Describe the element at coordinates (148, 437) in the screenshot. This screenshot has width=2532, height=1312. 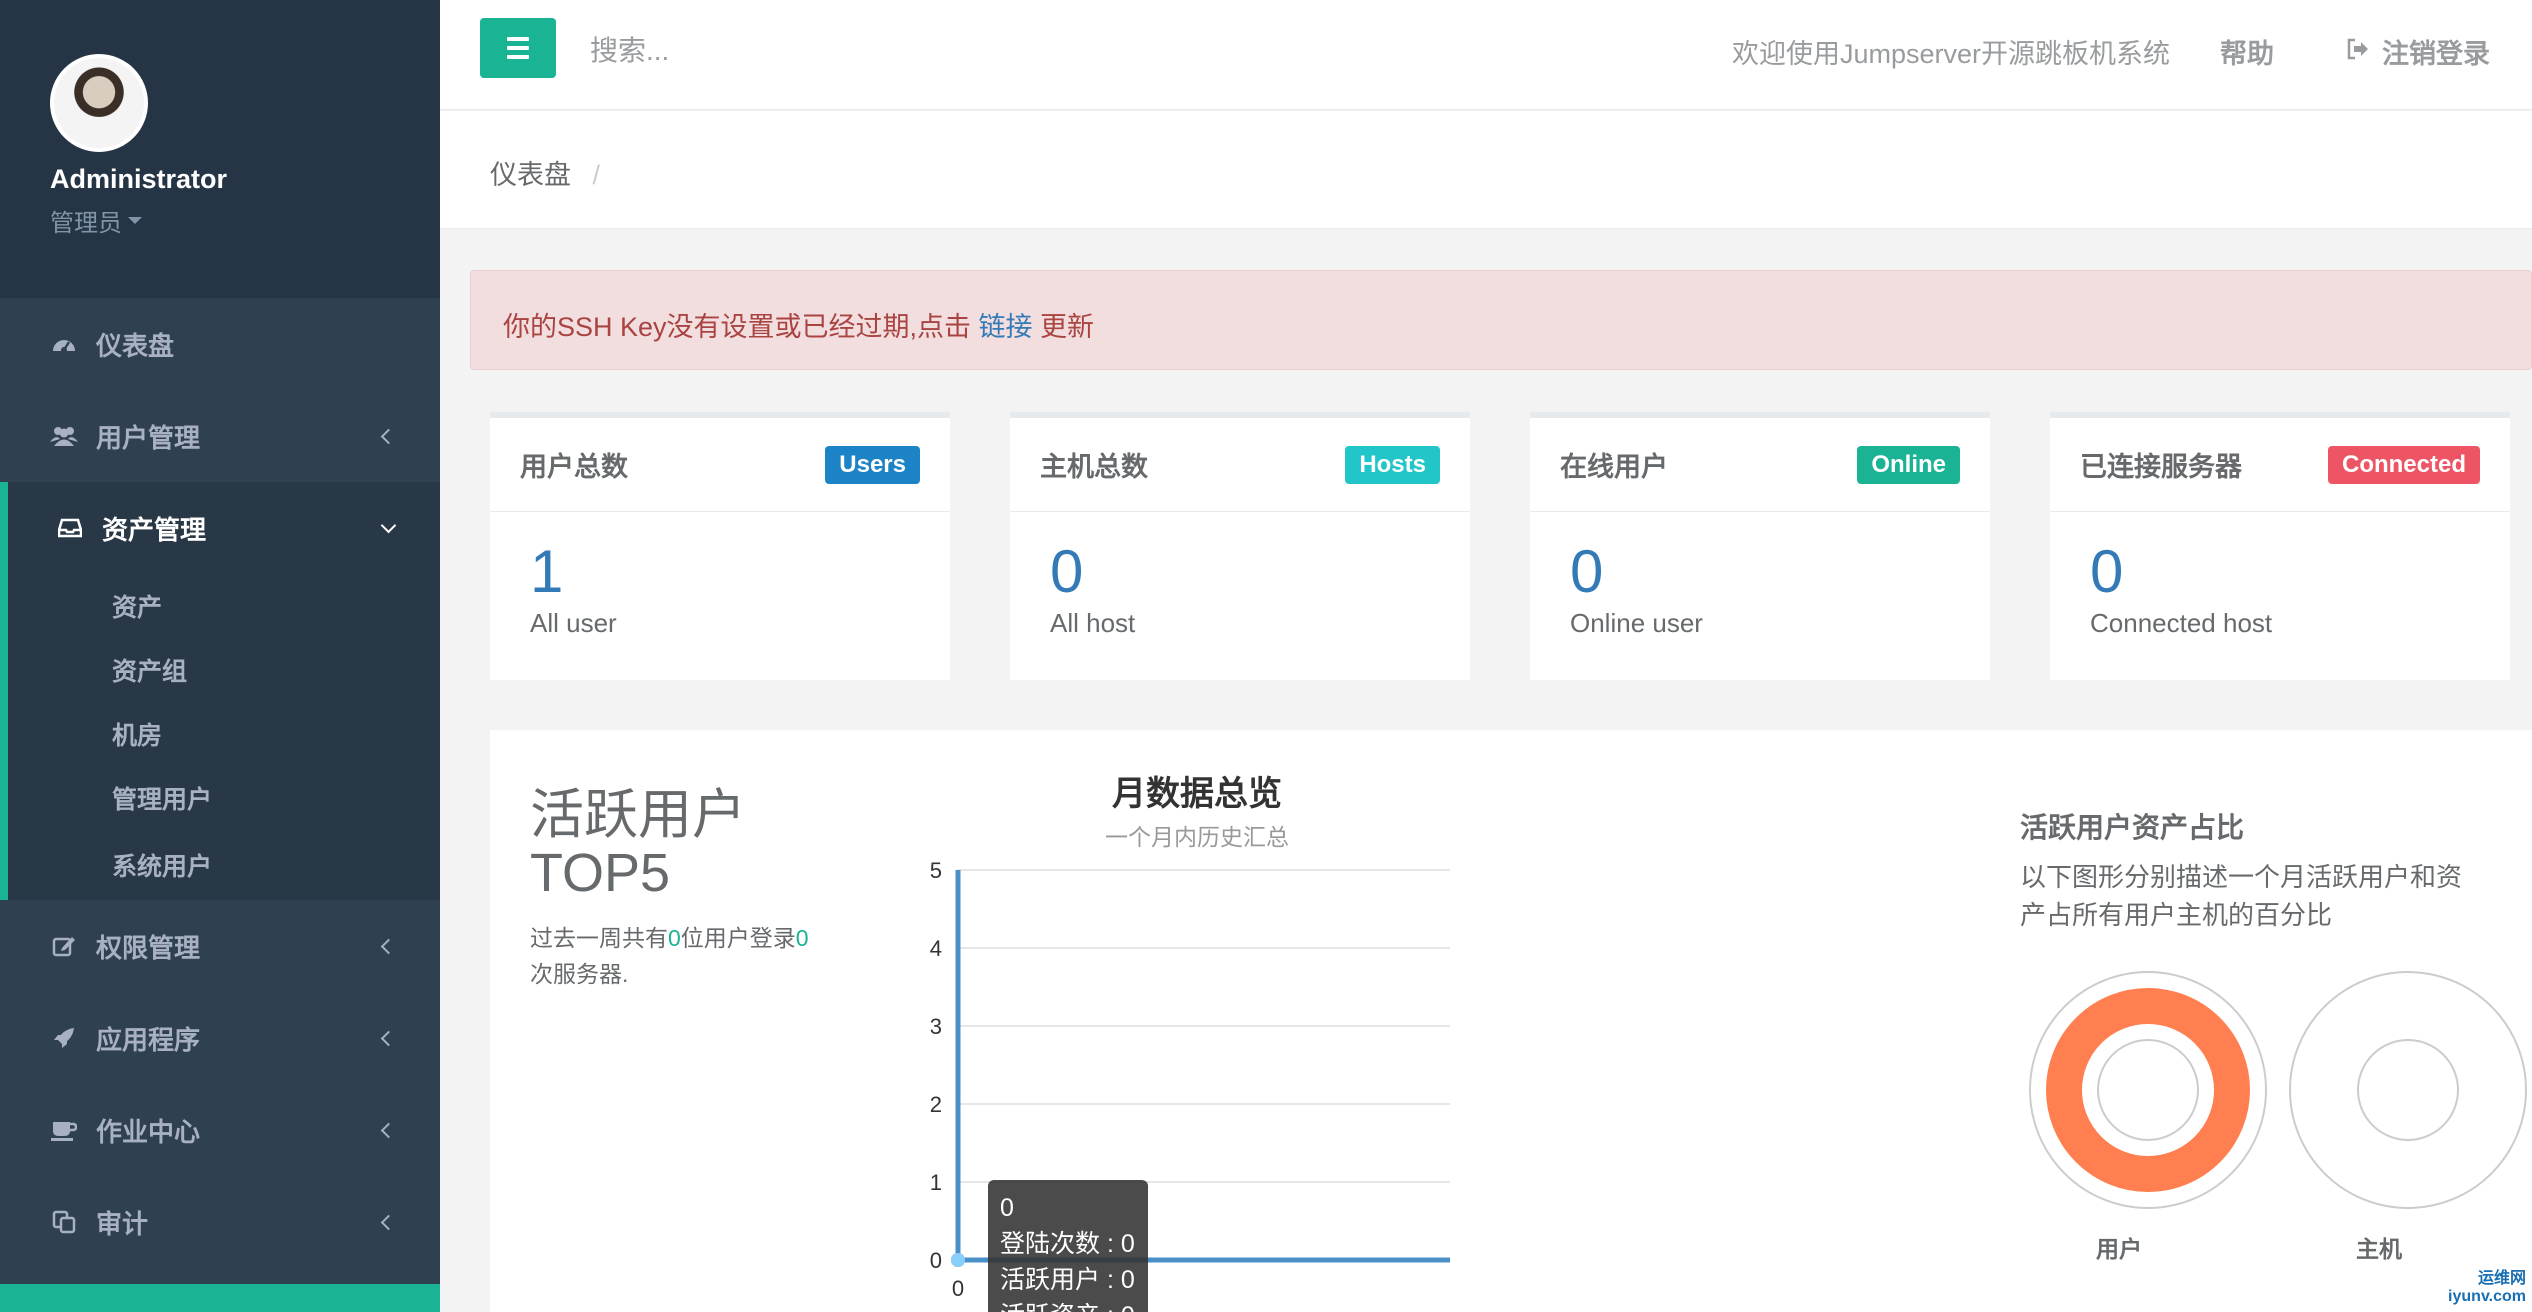
I see `sidebar-item-label: 用户管理` at that location.